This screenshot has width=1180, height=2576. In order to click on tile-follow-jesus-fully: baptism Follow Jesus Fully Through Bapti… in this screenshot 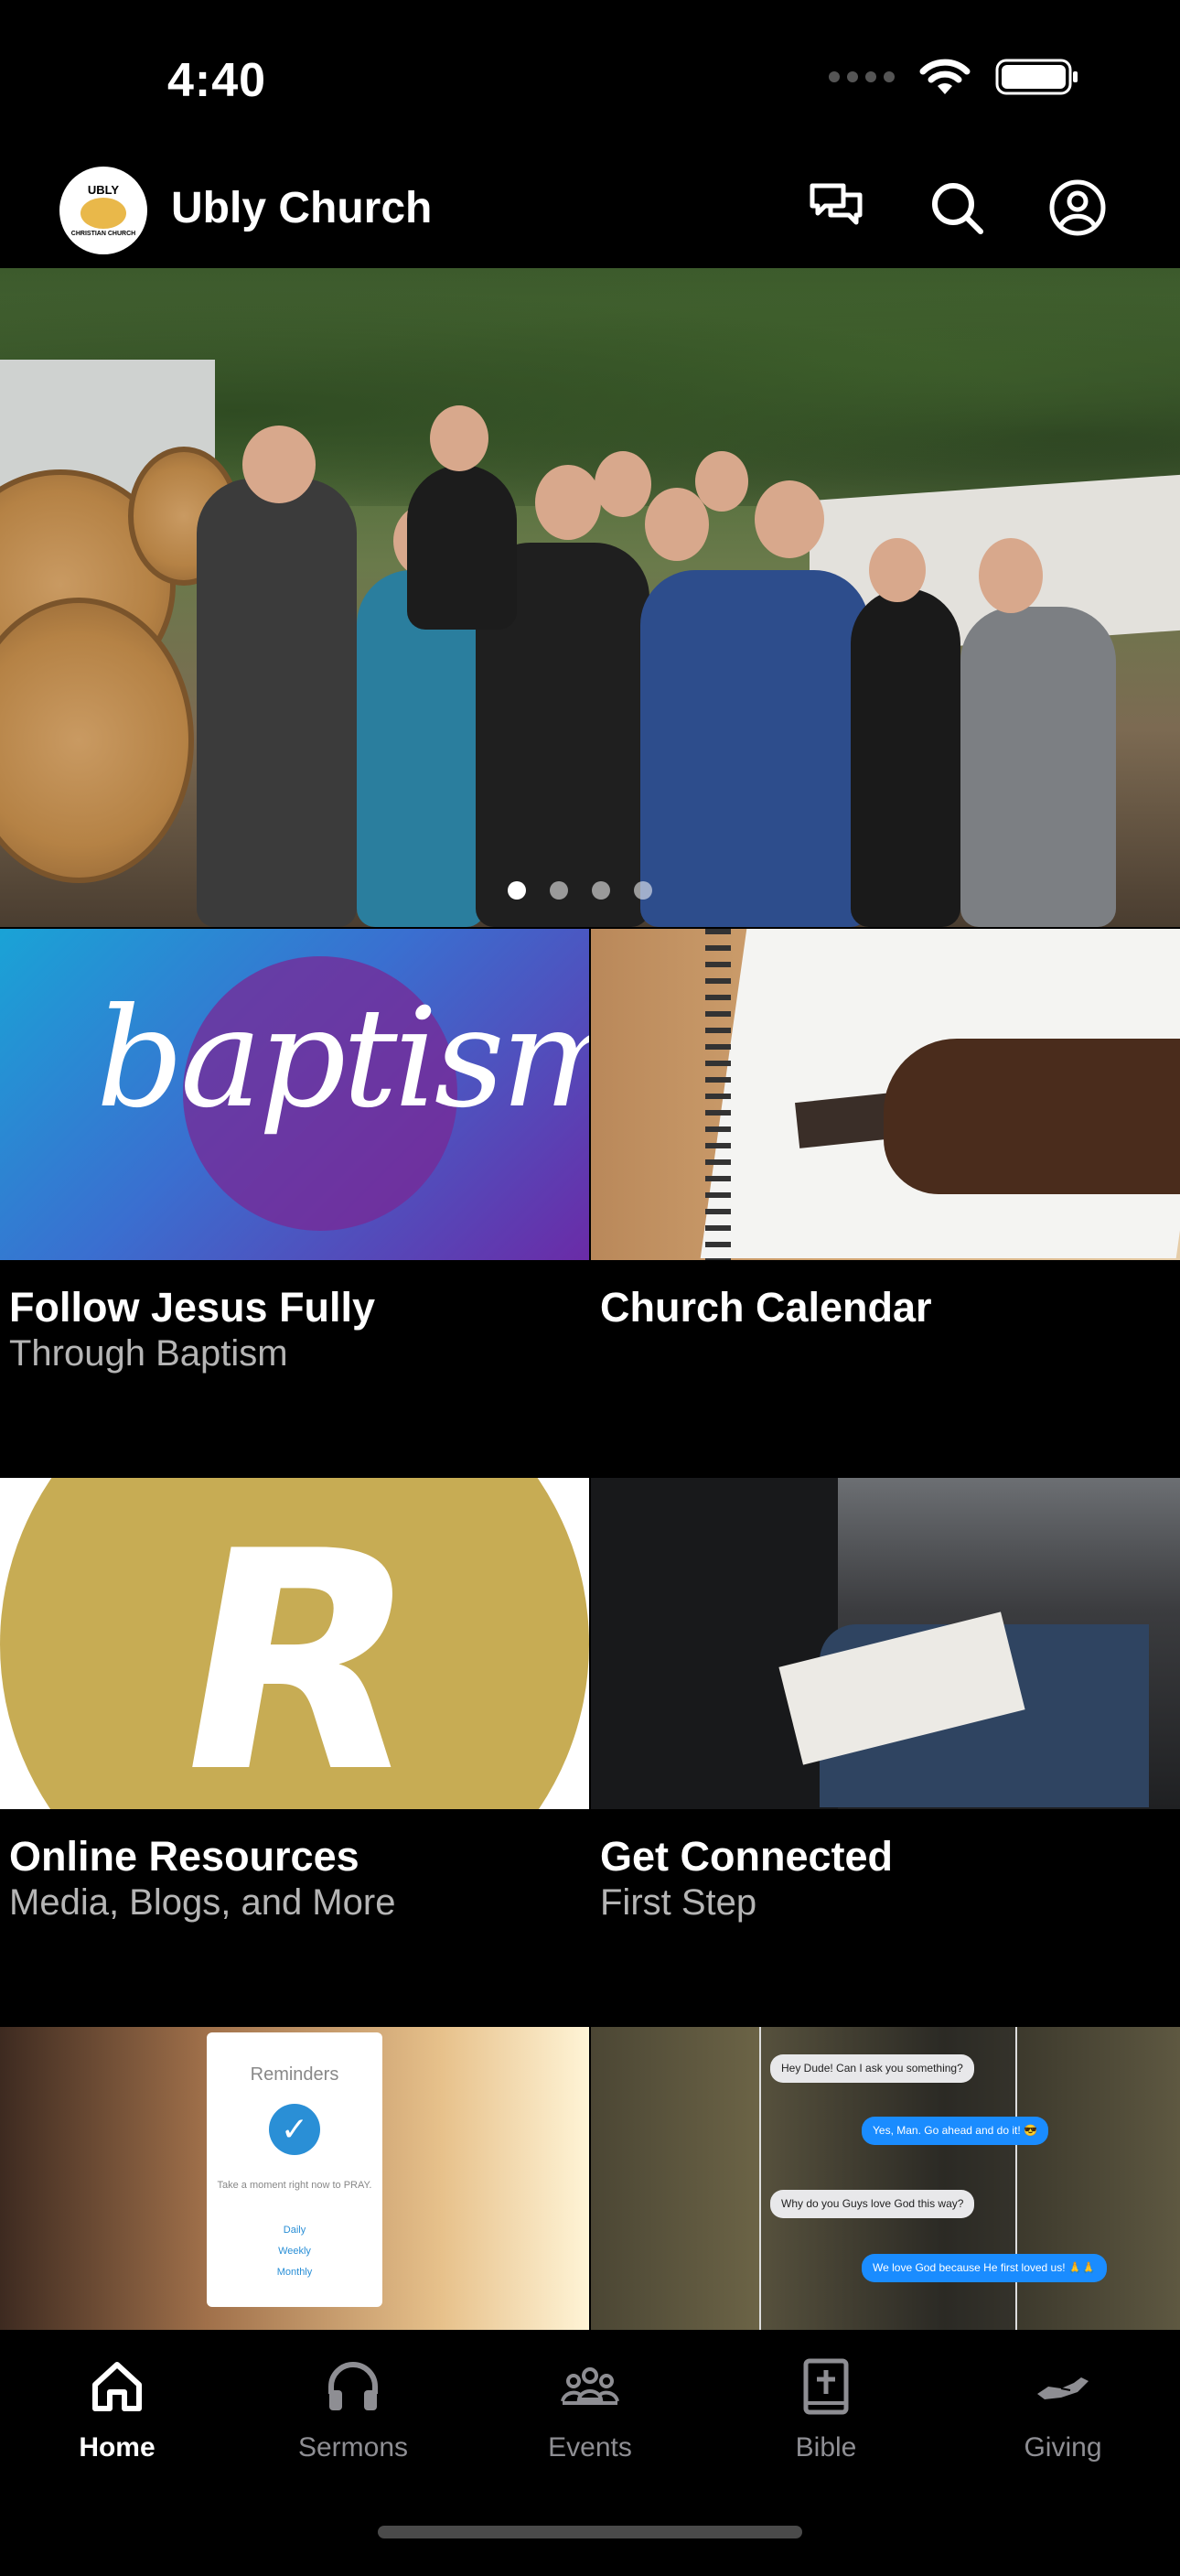, I will do `click(294, 1203)`.